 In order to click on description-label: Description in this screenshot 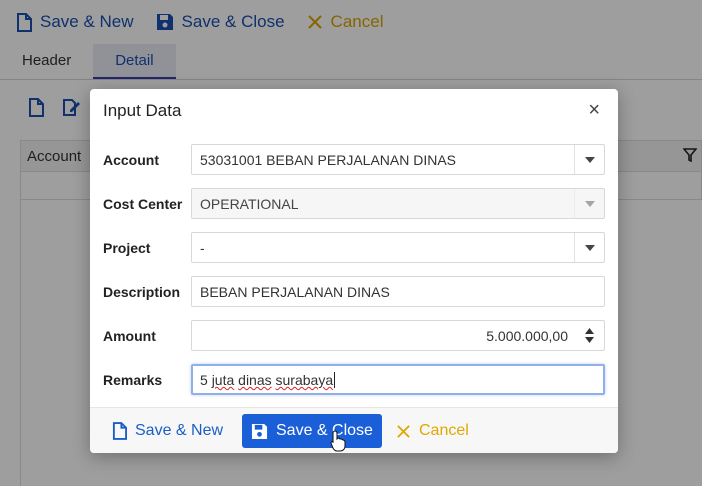, I will do `click(142, 292)`.